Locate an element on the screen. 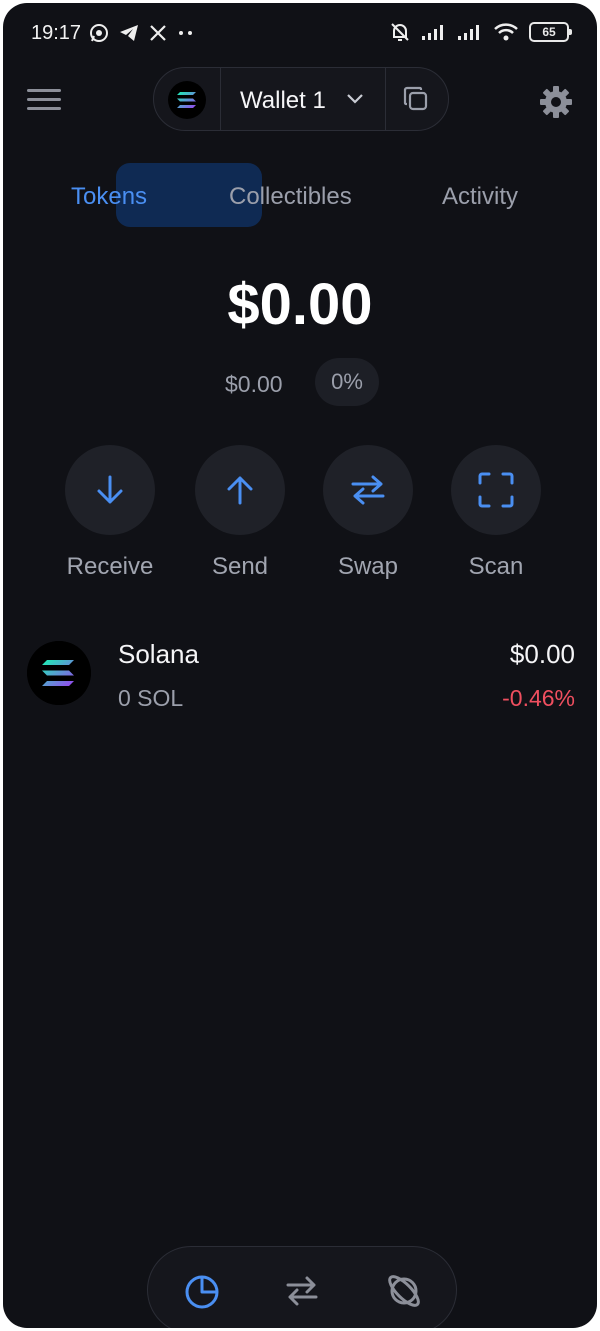 The image size is (600, 1331). tab-bar: Tokens Collectibles Activity is located at coordinates (300, 197).